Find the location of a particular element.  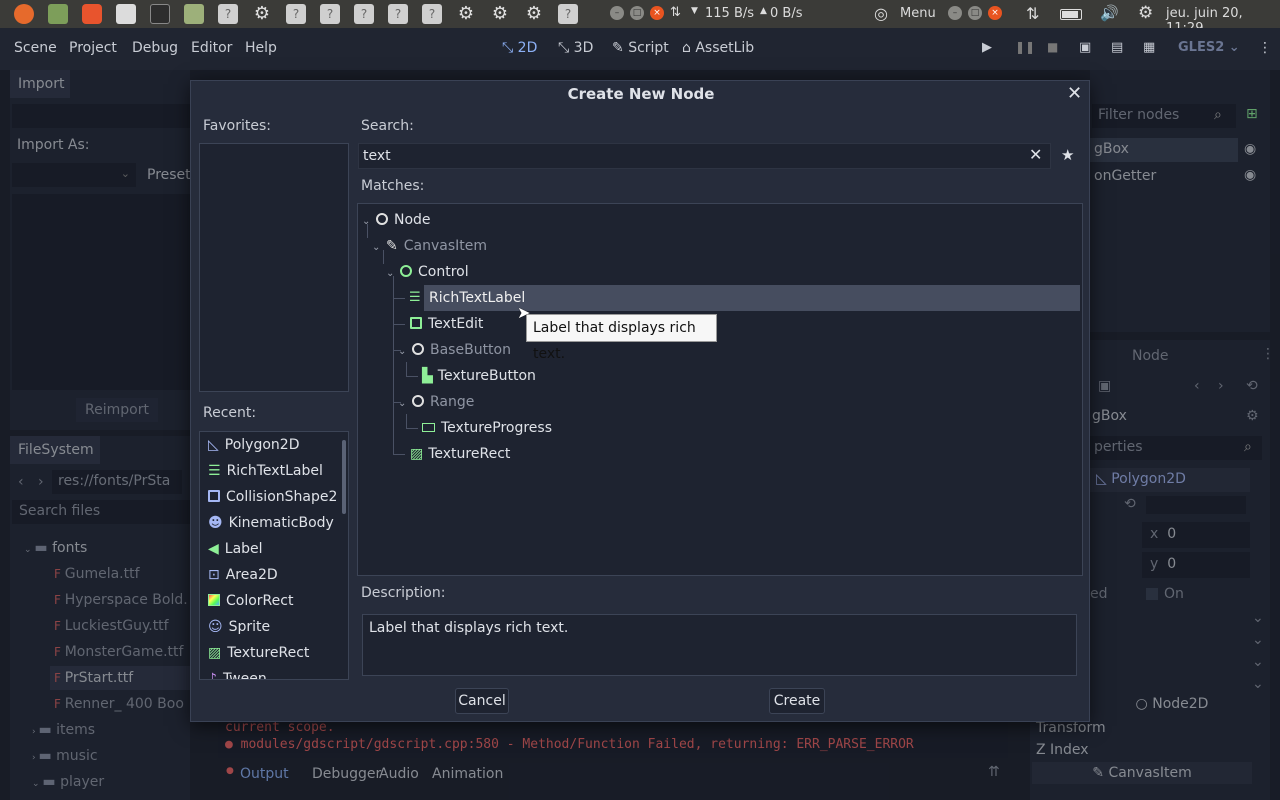

net-up: 0 B/s is located at coordinates (786, 13).